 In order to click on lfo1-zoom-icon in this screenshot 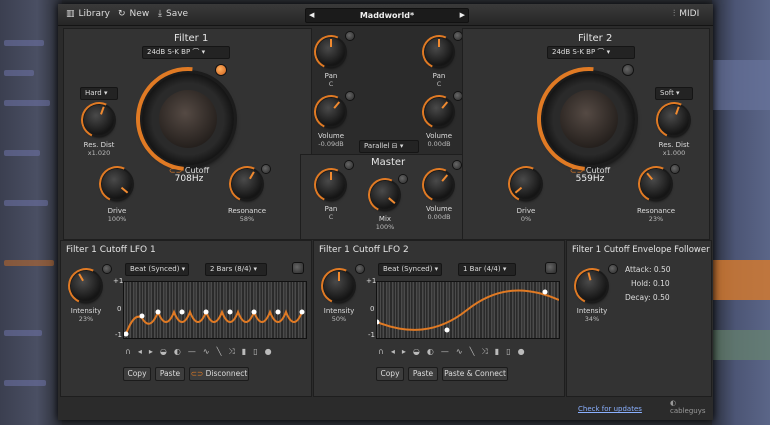, I will do `click(298, 268)`.